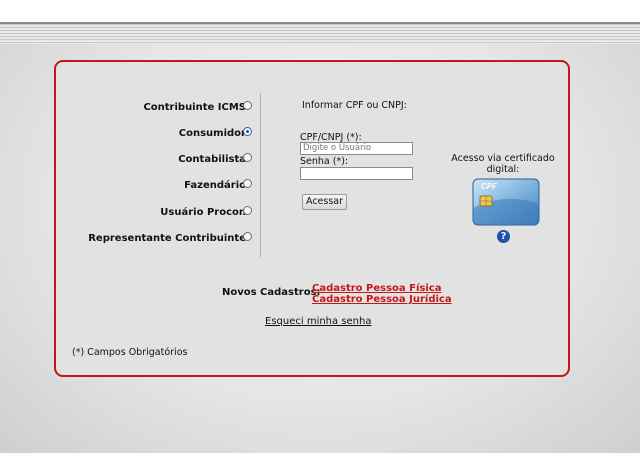  Describe the element at coordinates (320, 23) in the screenshot. I see `header-divider` at that location.